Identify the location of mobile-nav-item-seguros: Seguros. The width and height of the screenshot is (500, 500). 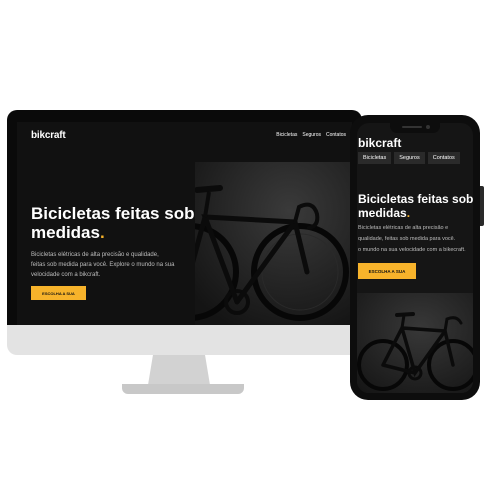
(409, 158).